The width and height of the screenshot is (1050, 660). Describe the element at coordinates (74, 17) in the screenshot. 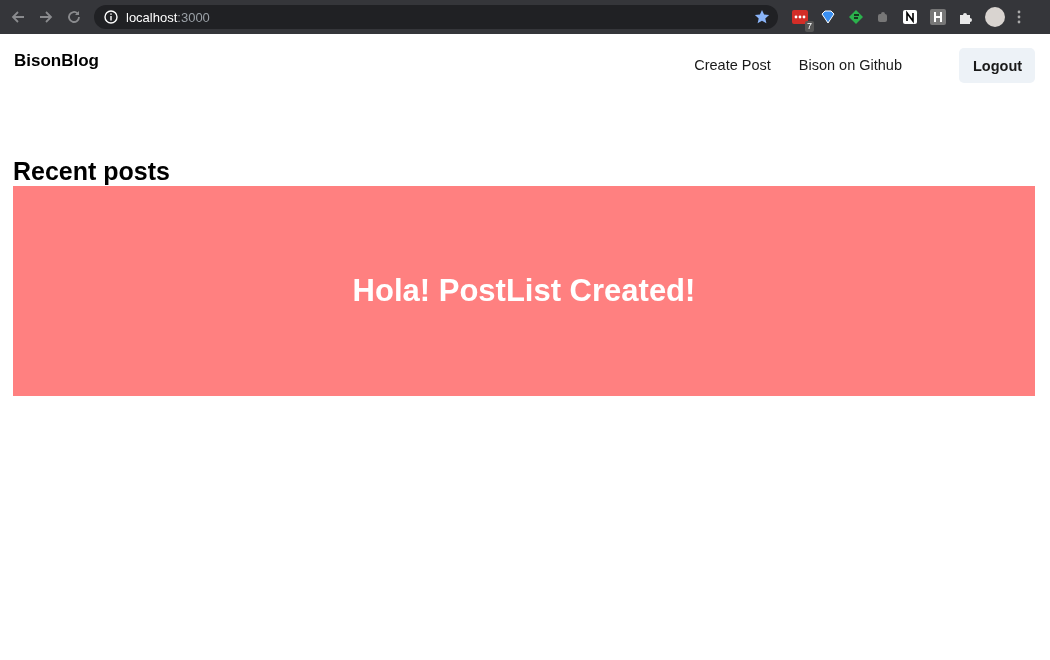

I see `reload-icon` at that location.